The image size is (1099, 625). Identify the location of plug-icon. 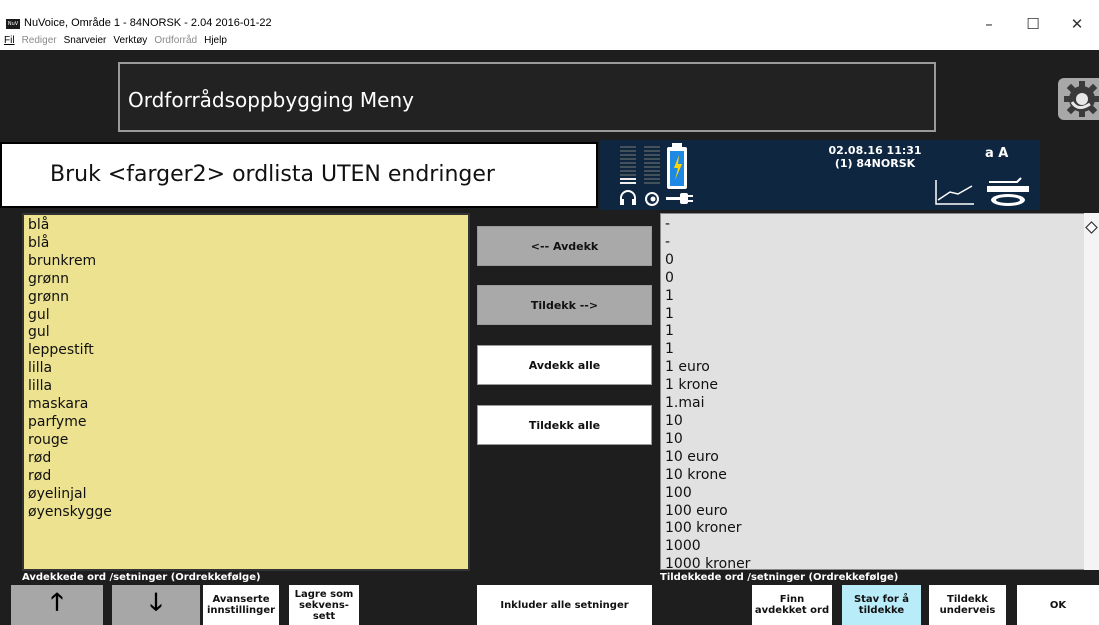
(679, 198).